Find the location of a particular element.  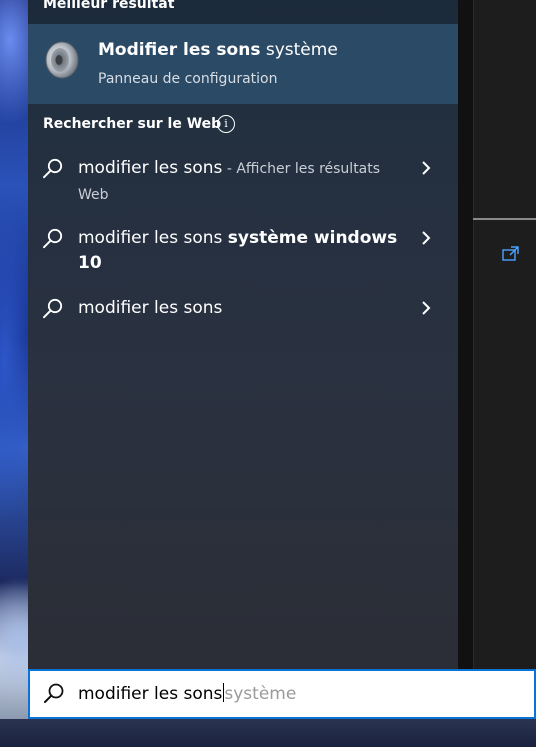

web-search-header: Rechercher sur le Web is located at coordinates (132, 124).